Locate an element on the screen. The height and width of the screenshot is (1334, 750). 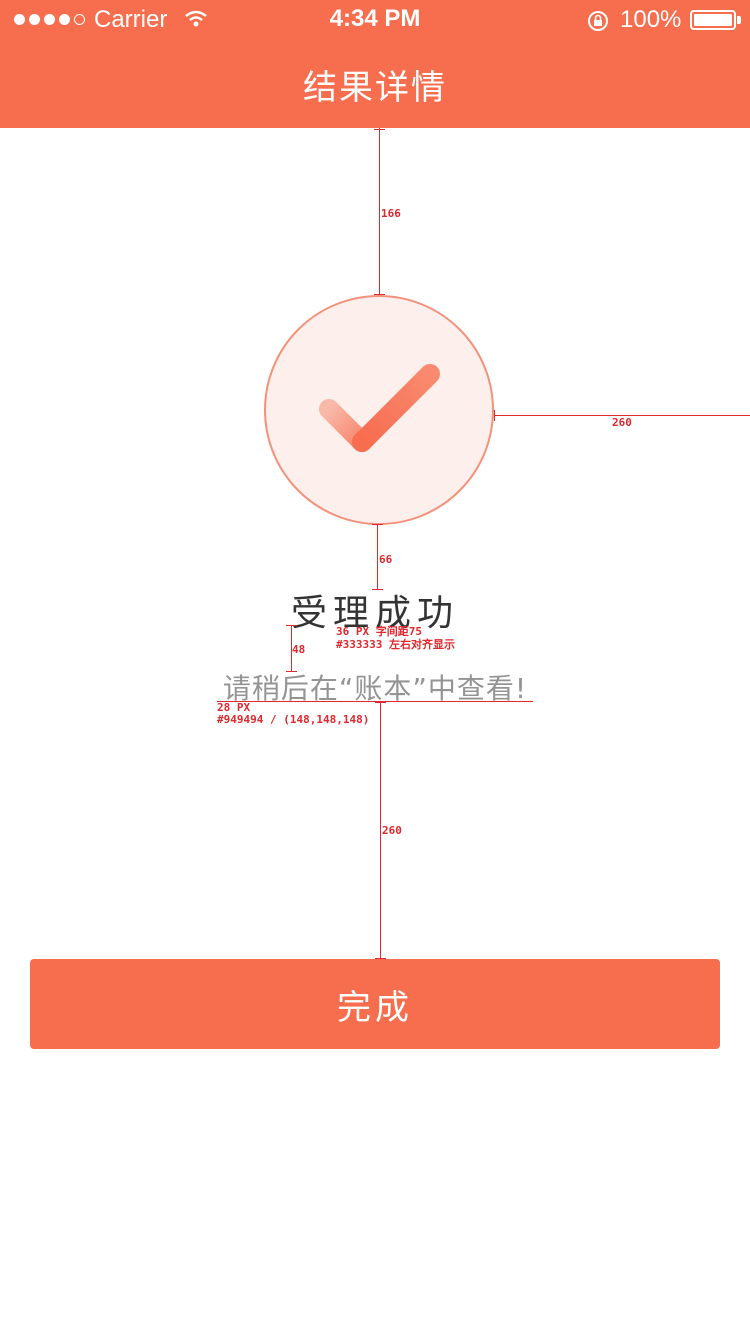
checkmark-icon is located at coordinates (379, 408).